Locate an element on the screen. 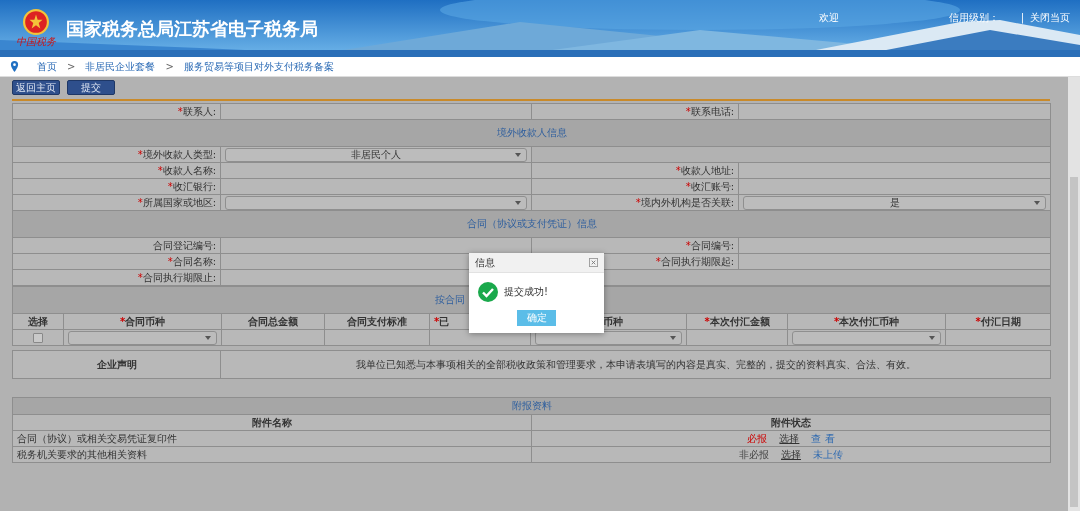 This screenshot has width=1080, height=511. field-label: *境内外机构是否关联: is located at coordinates (684, 202).